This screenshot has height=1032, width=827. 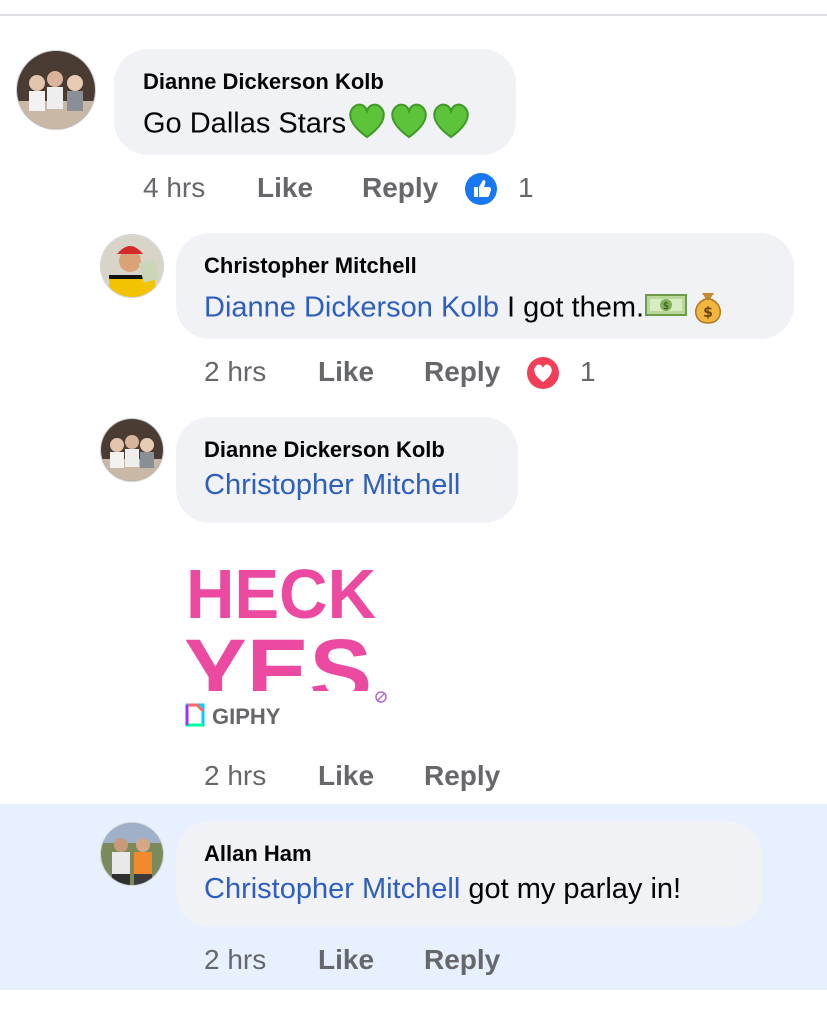 What do you see at coordinates (571, 307) in the screenshot?
I see `comment-body: I got them.` at bounding box center [571, 307].